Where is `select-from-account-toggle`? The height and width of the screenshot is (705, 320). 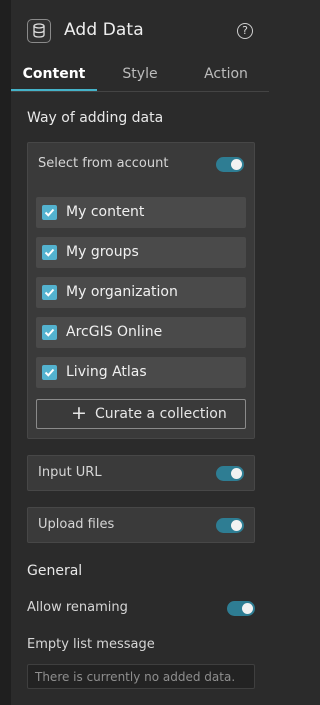
select-from-account-toggle is located at coordinates (230, 164).